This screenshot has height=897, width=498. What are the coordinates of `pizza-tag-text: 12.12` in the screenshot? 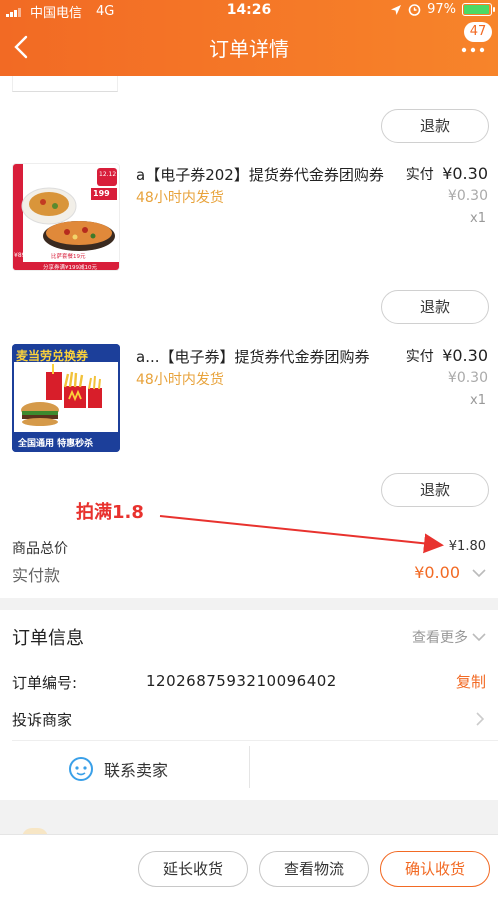 It's located at (108, 174).